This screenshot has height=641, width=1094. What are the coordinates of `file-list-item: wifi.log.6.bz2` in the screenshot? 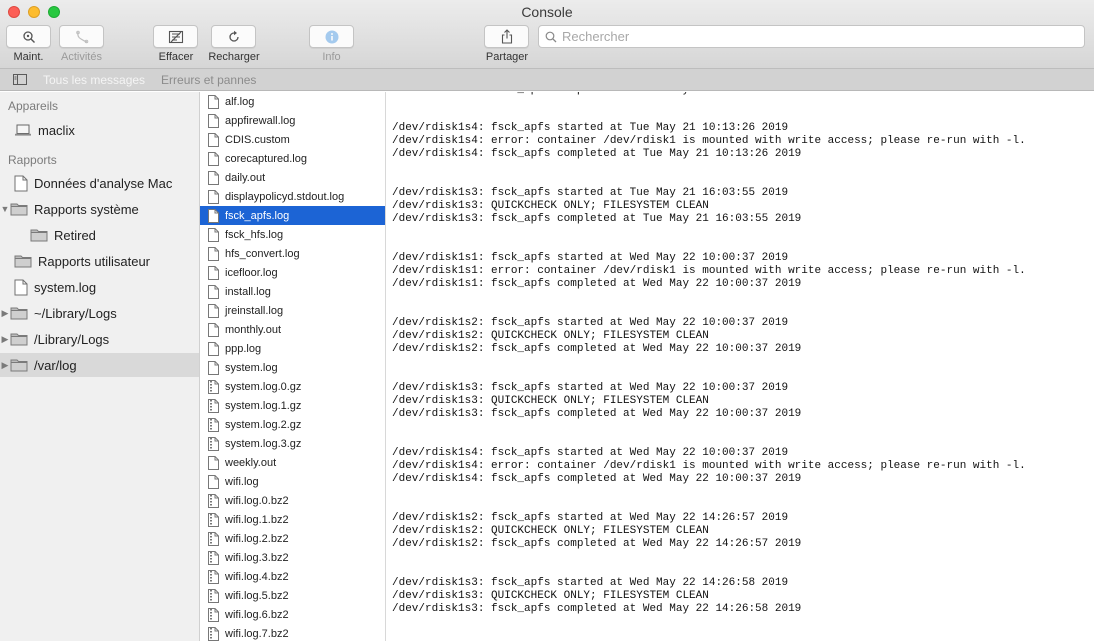 It's located at (292, 614).